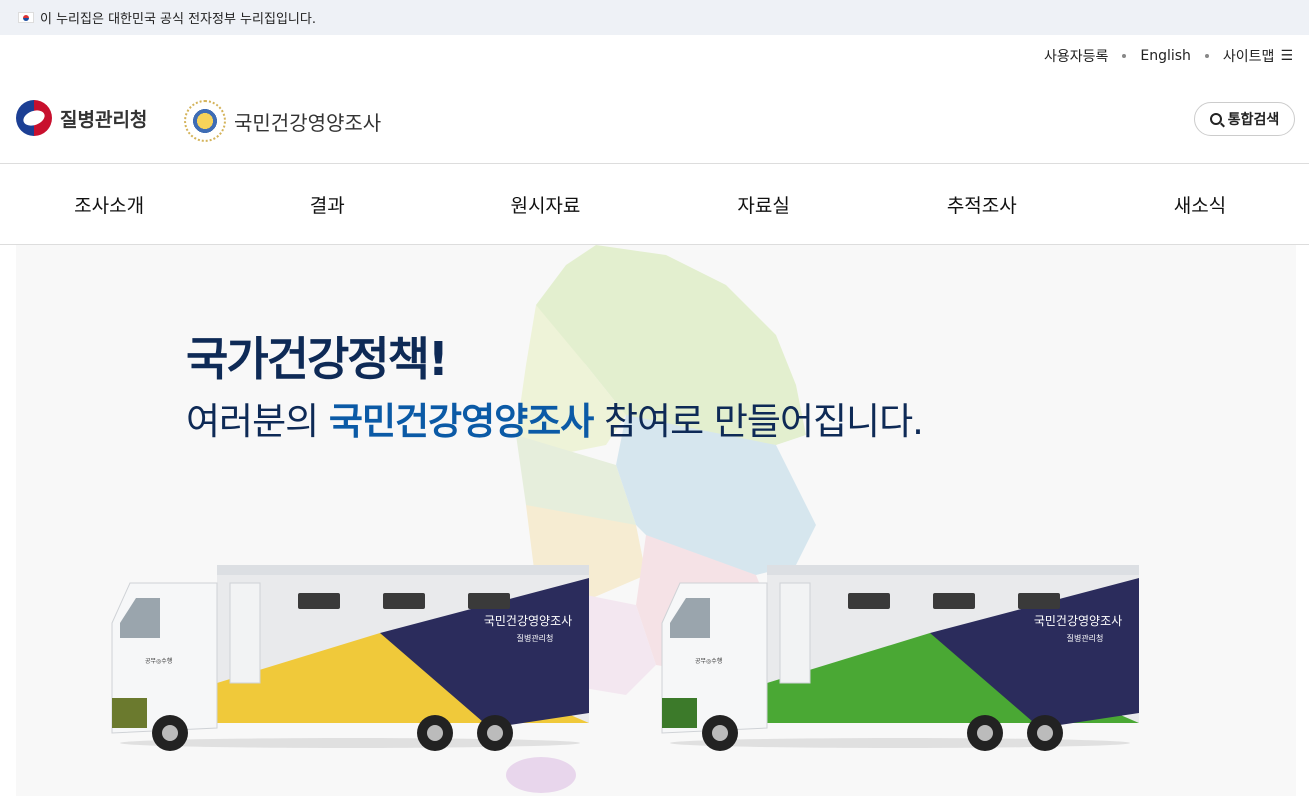 The width and height of the screenshot is (1309, 796). I want to click on hero-subtitle-pre: 여러분의, so click(257, 421).